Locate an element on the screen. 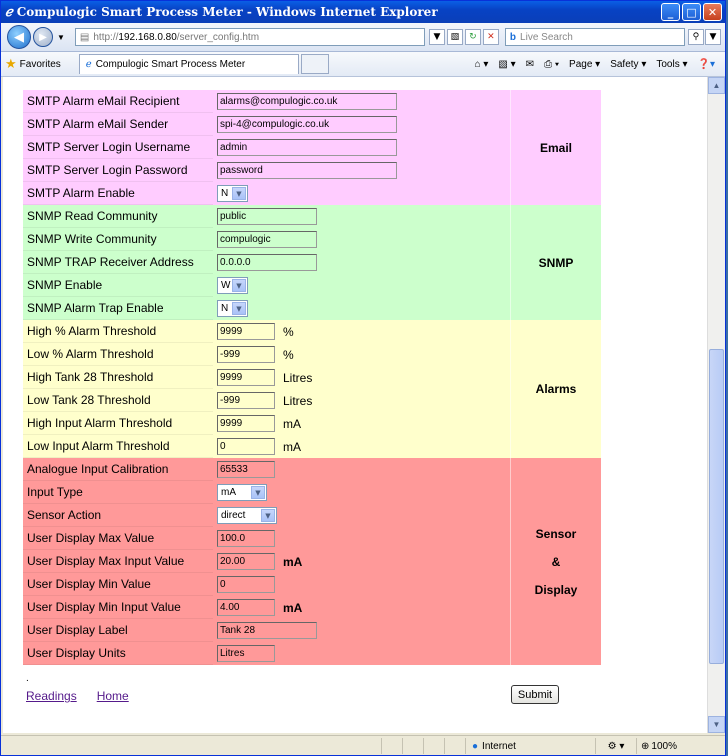 The image size is (728, 756). snmp-write-label: SNMP Write Community is located at coordinates (118, 239).